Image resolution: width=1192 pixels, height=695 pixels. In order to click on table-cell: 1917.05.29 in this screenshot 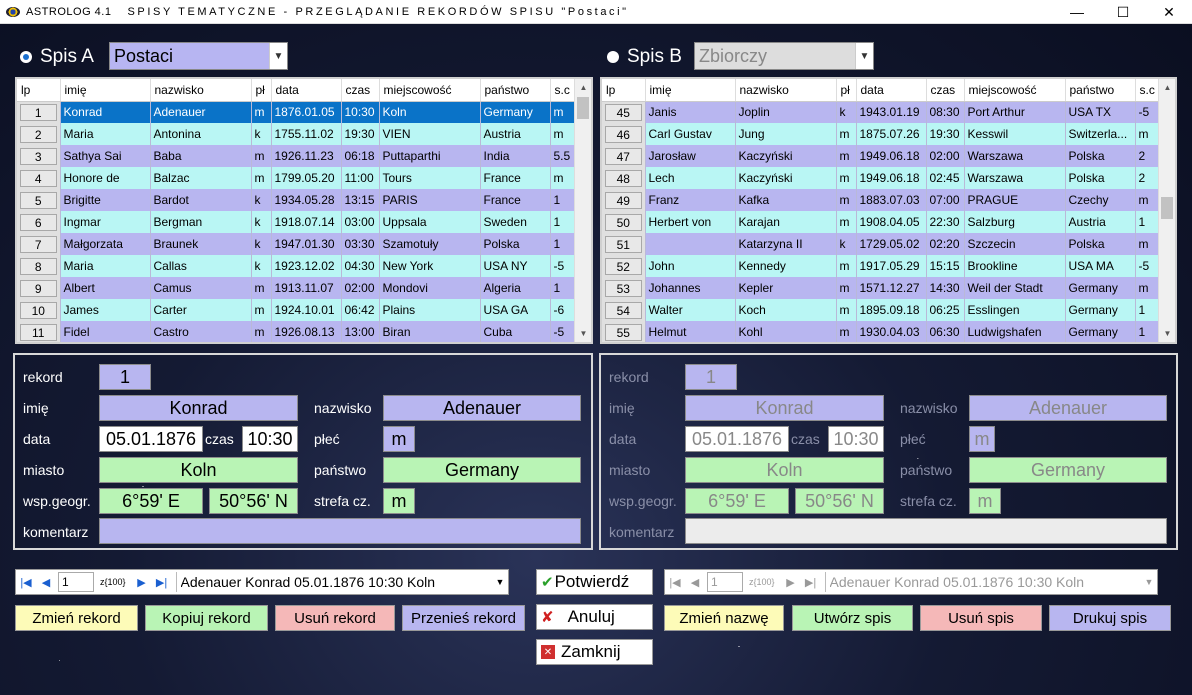, I will do `click(891, 266)`.